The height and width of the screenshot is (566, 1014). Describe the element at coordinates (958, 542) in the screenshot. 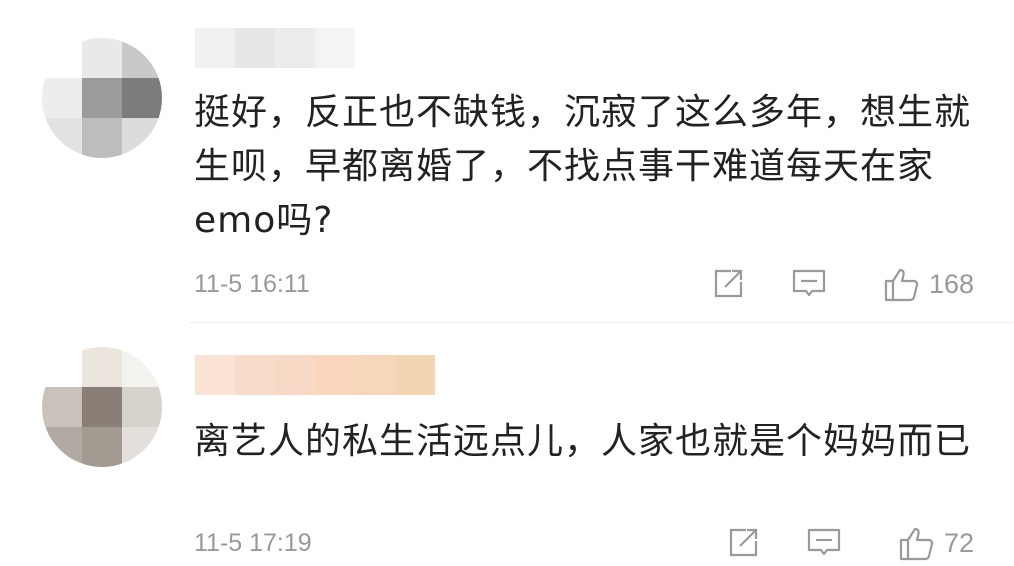

I see `like-count: 72` at that location.